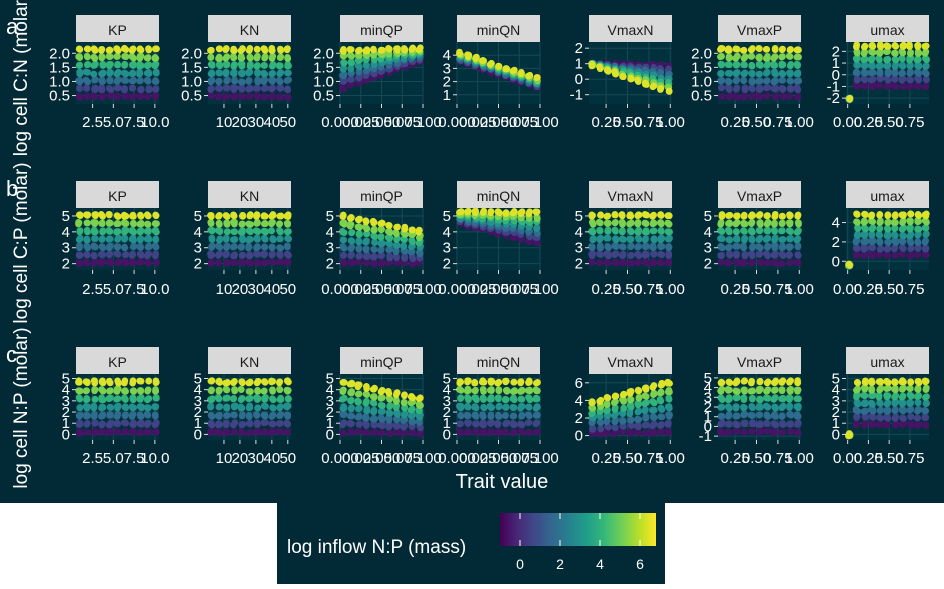 The height and width of the screenshot is (589, 944). Describe the element at coordinates (759, 196) in the screenshot. I see `facet-strip-label: VmaxP` at that location.